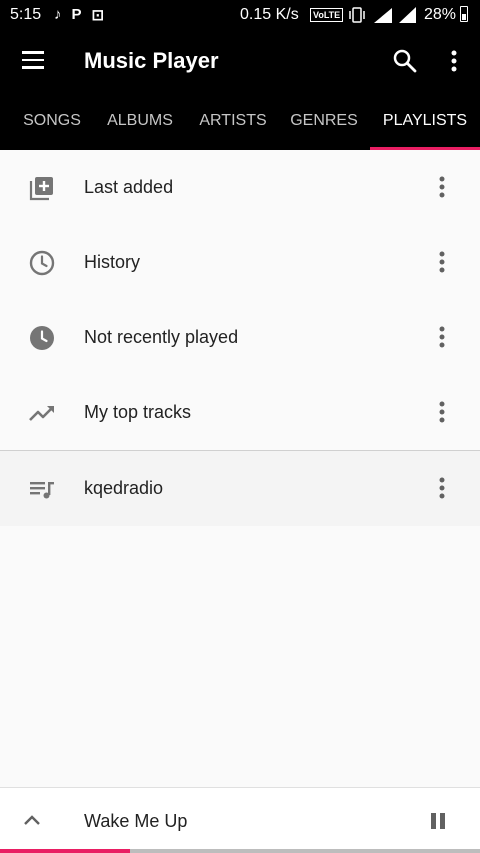 The width and height of the screenshot is (480, 853). I want to click on paypal-icon: P, so click(76, 14).